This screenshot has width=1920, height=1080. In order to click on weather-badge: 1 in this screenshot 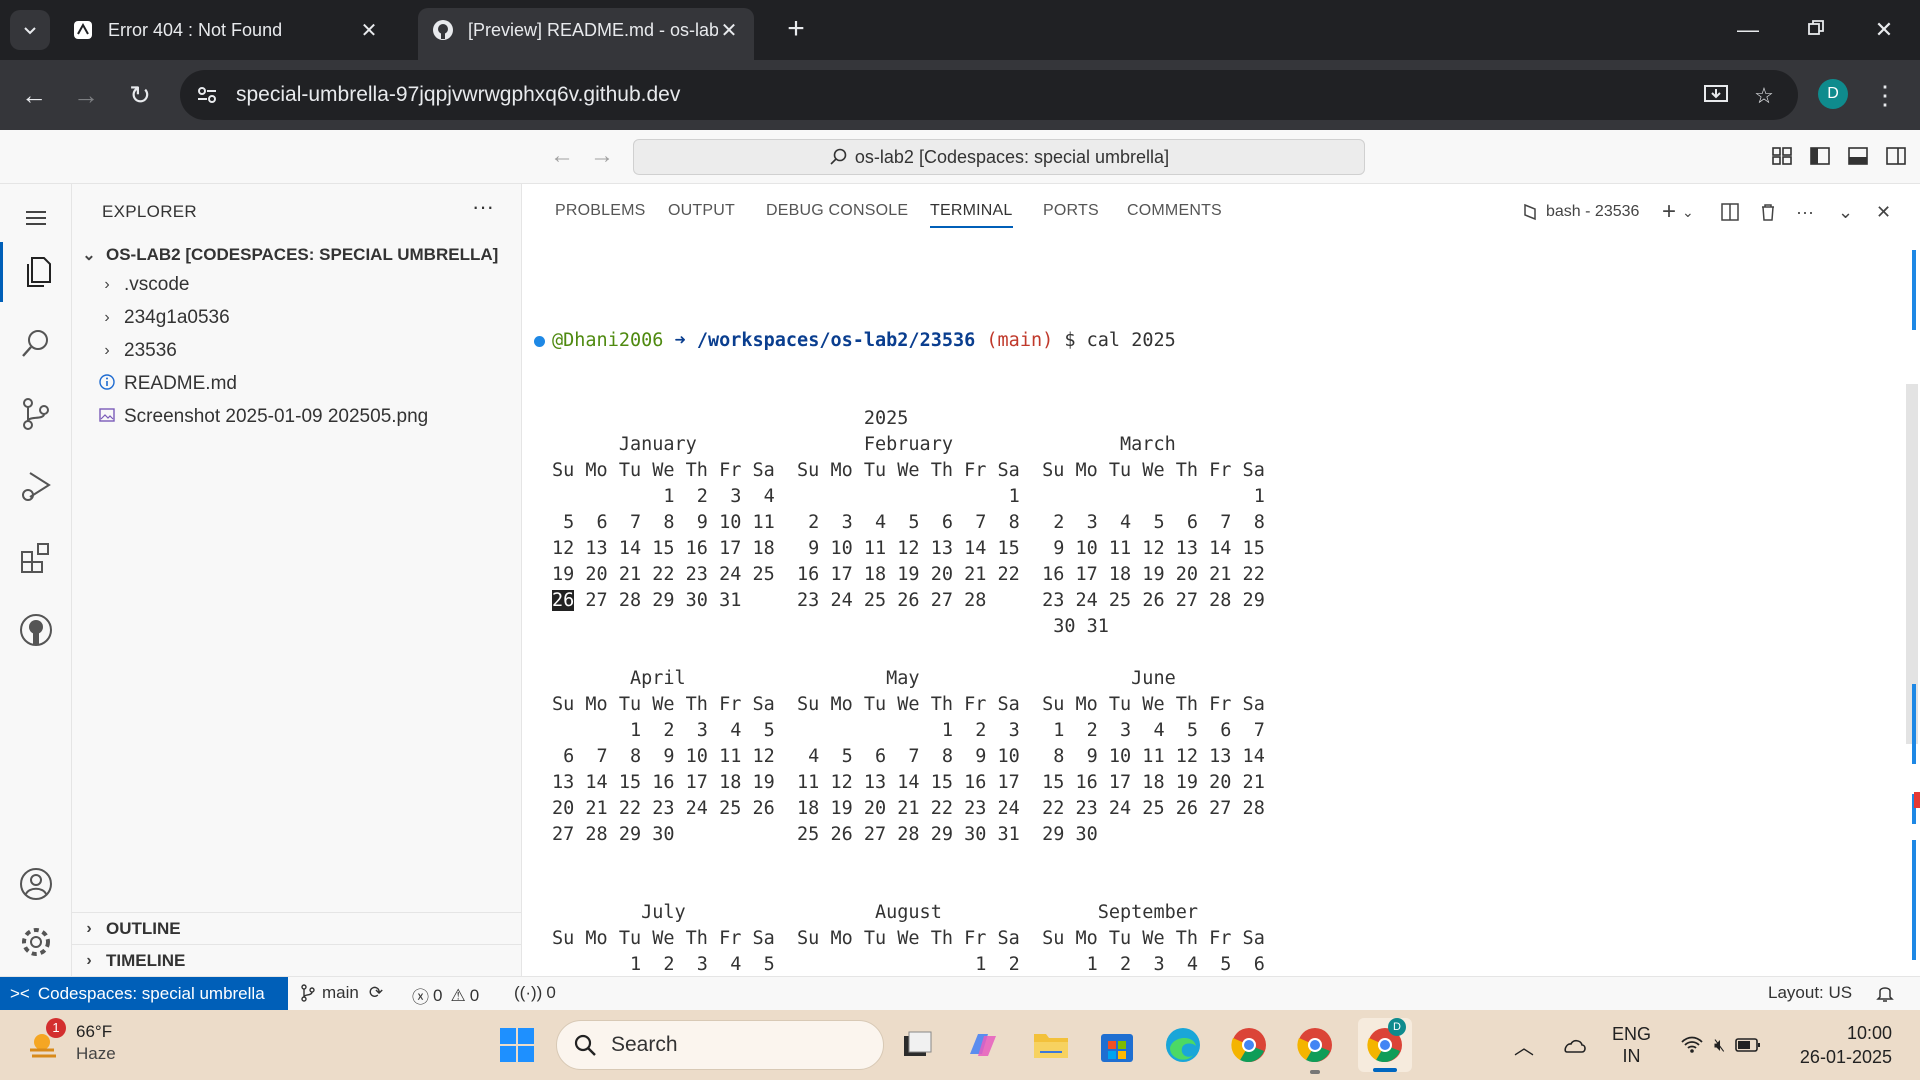, I will do `click(56, 1028)`.